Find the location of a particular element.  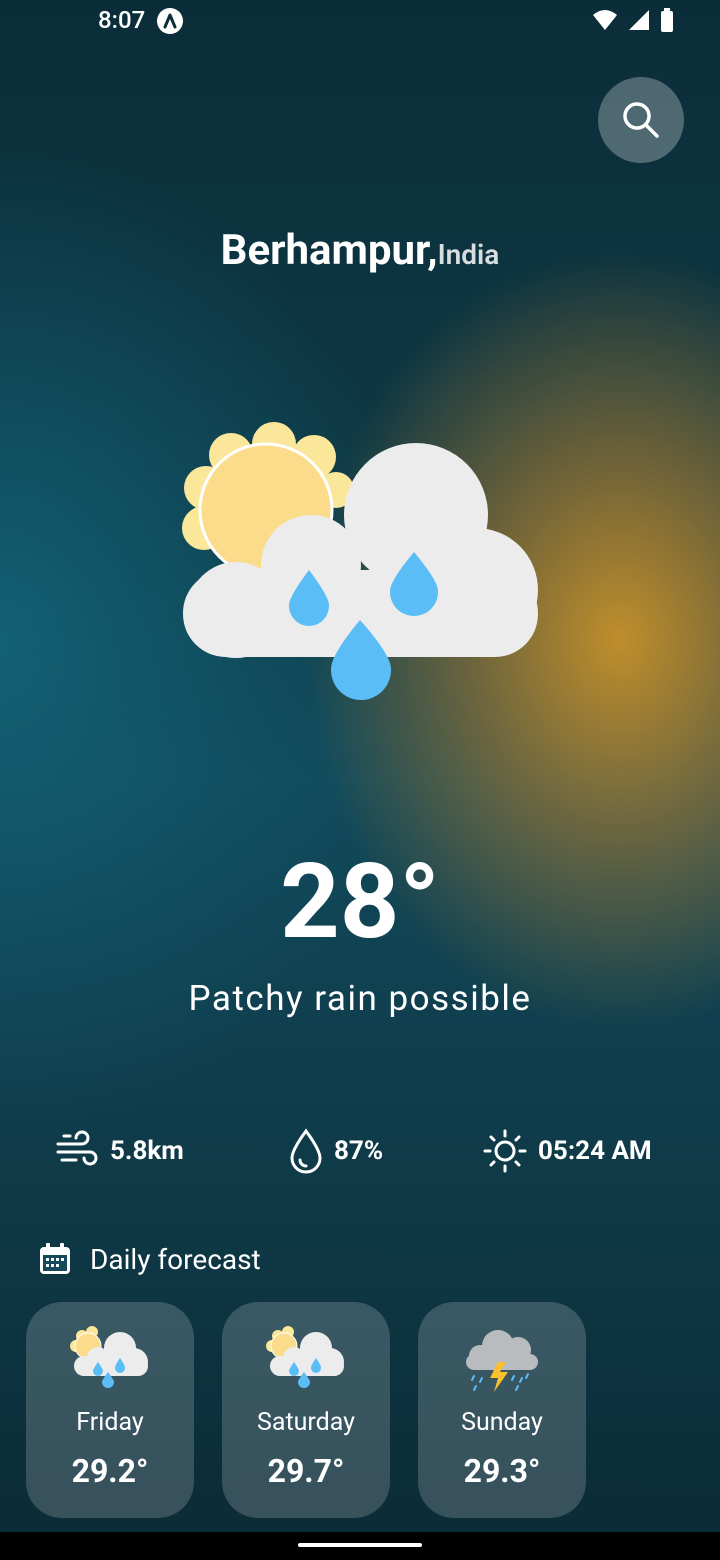

daily-forecast-heading: Daily forecast is located at coordinates (149, 1259).